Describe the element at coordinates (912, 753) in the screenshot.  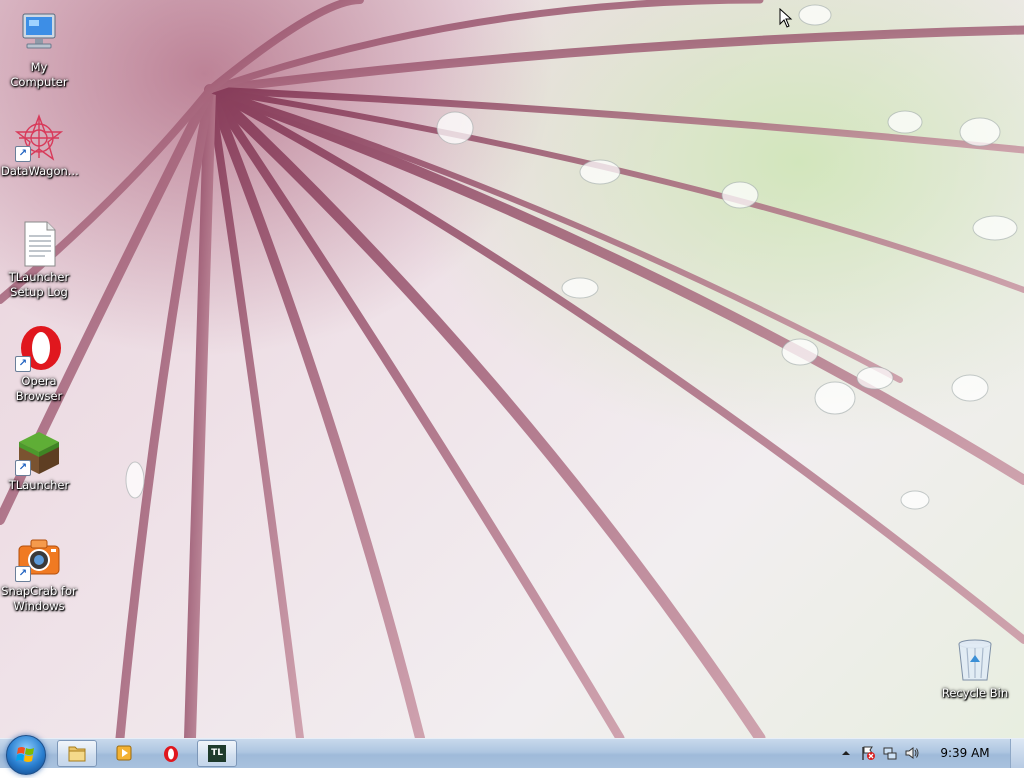
I see `volume-icon` at that location.